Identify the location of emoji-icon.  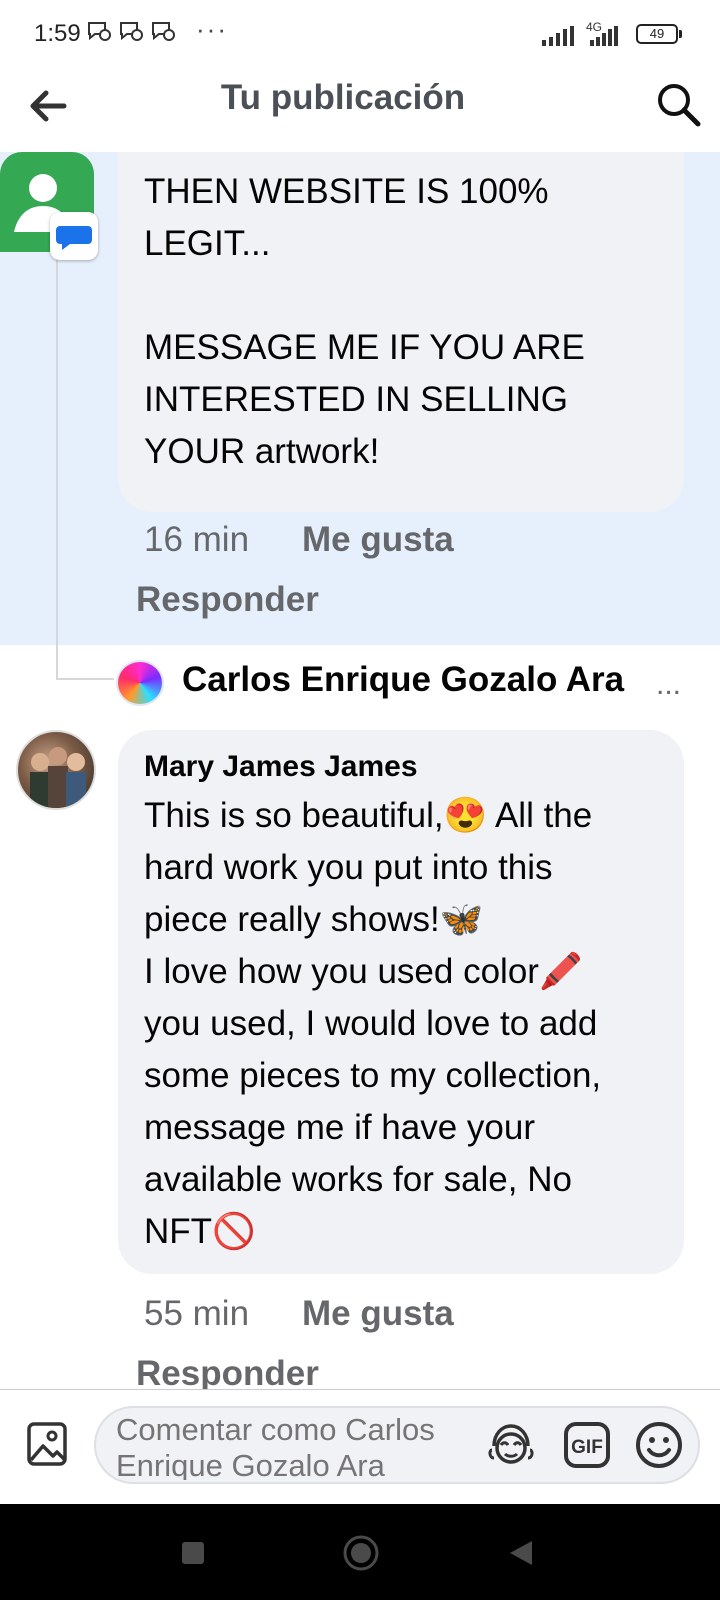
(659, 1445).